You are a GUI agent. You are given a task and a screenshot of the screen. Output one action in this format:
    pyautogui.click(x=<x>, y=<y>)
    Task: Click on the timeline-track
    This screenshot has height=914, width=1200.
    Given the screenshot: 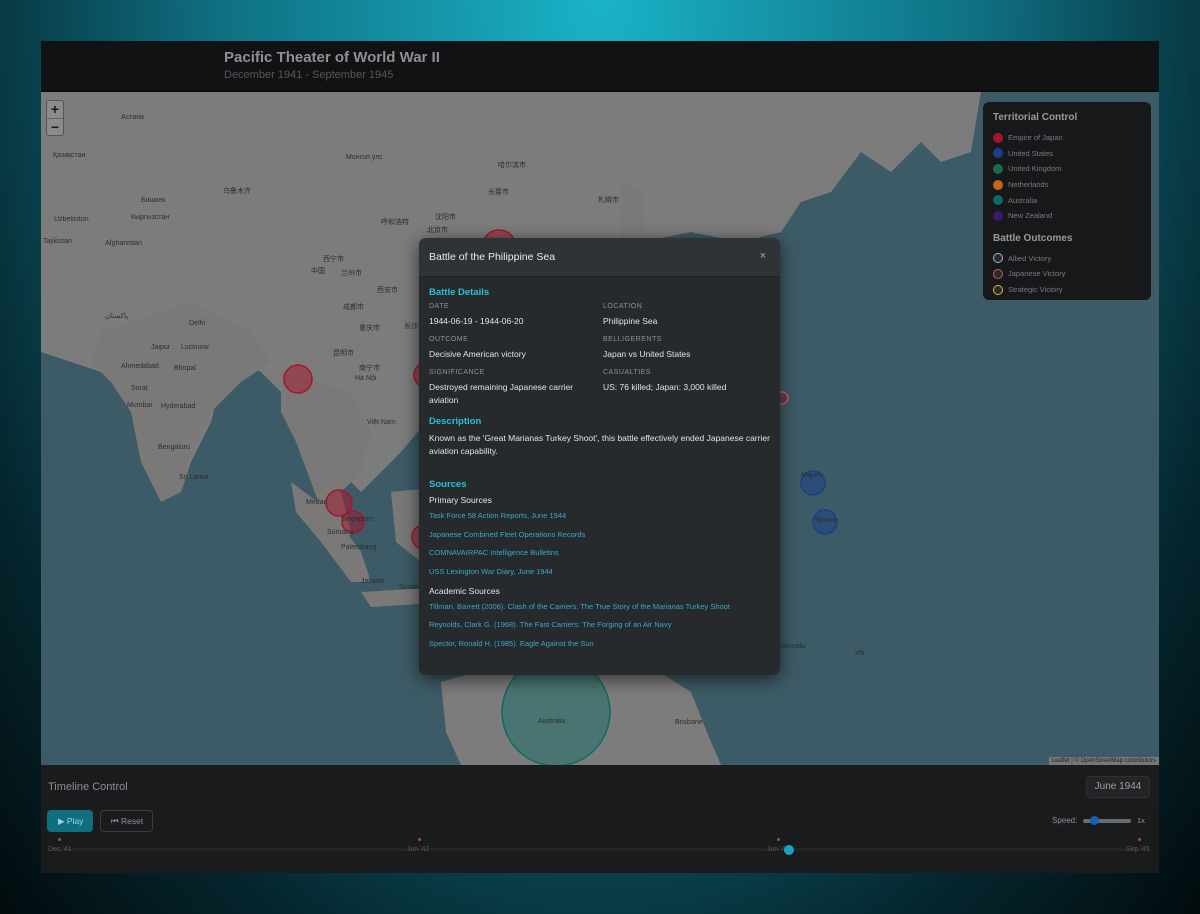 What is the action you would take?
    pyautogui.click(x=598, y=849)
    